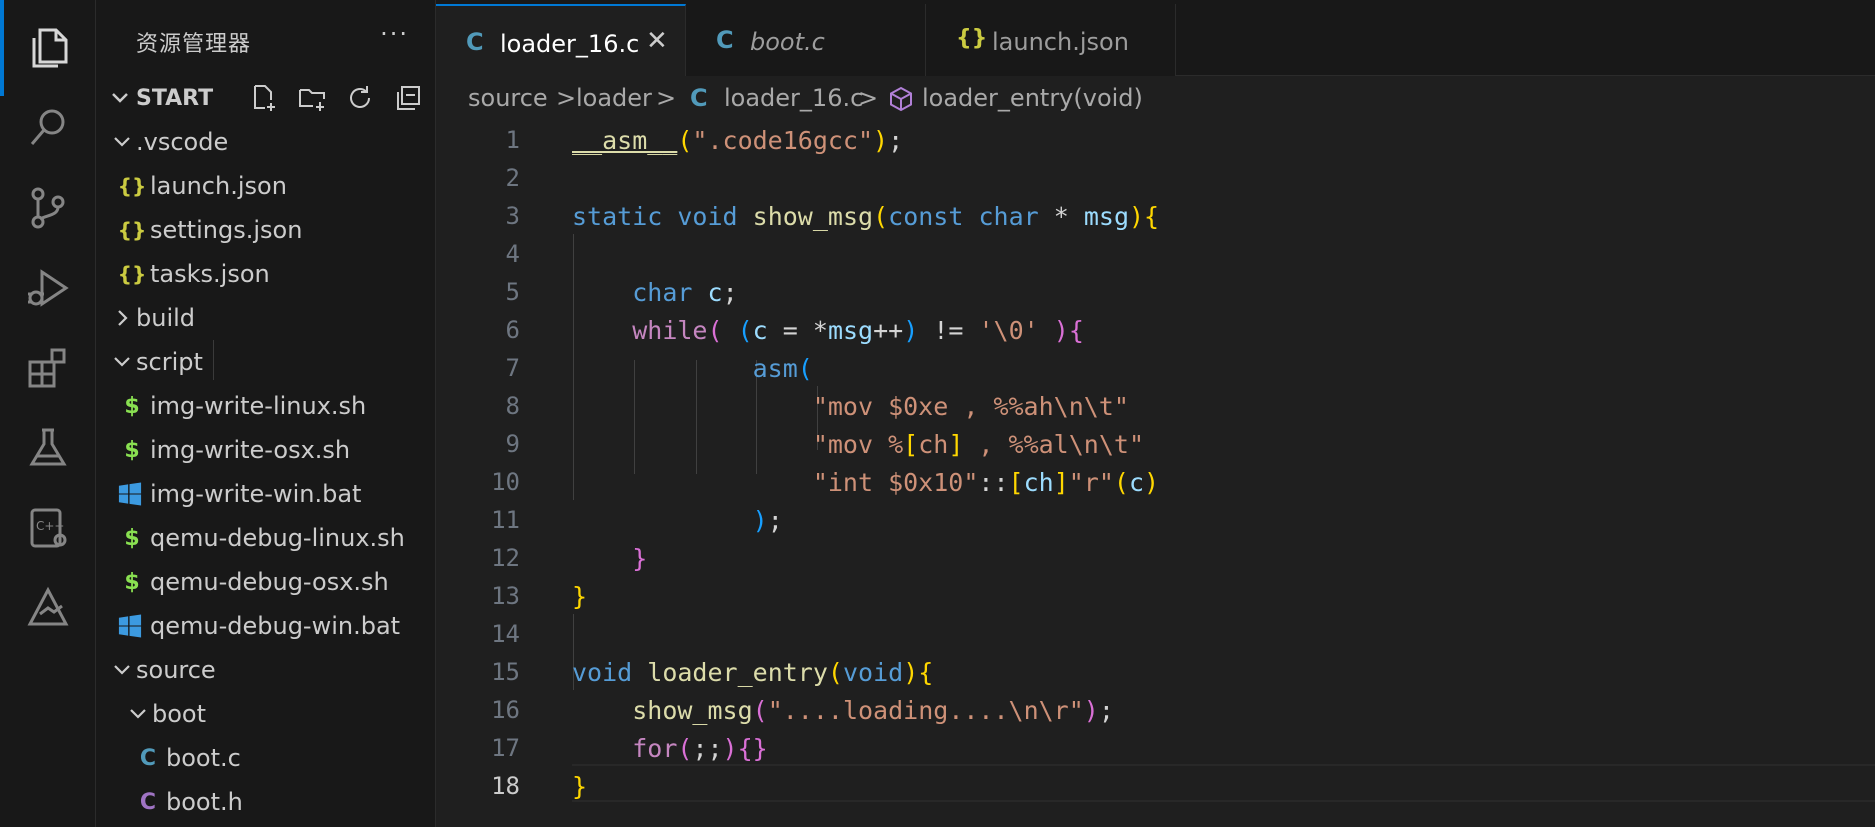  I want to click on tree-item-label: settings.json, so click(226, 230).